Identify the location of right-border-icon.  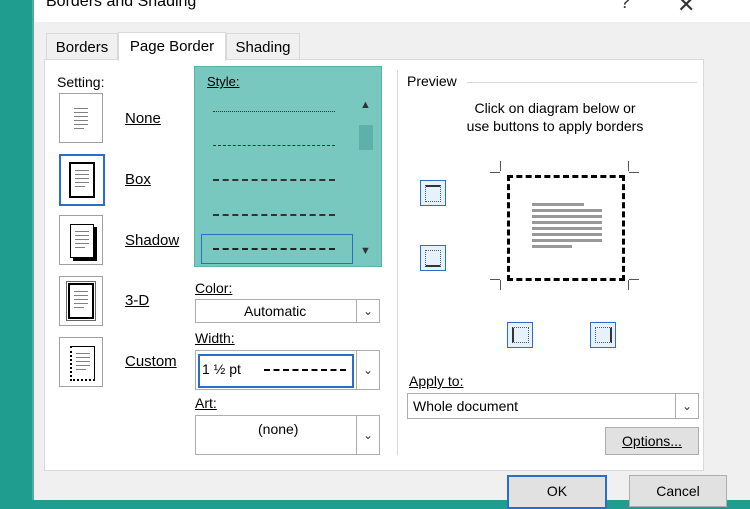
(603, 335).